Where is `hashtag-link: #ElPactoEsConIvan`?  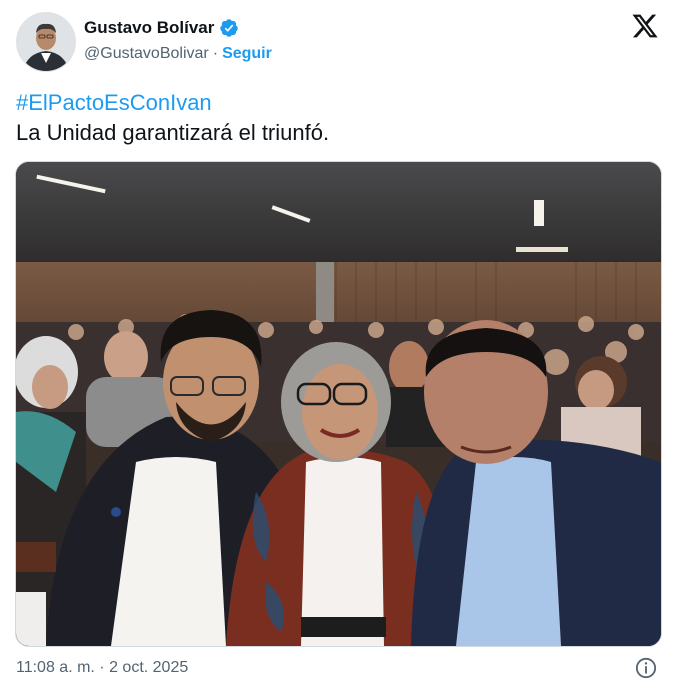 hashtag-link: #ElPactoEsConIvan is located at coordinates (114, 103).